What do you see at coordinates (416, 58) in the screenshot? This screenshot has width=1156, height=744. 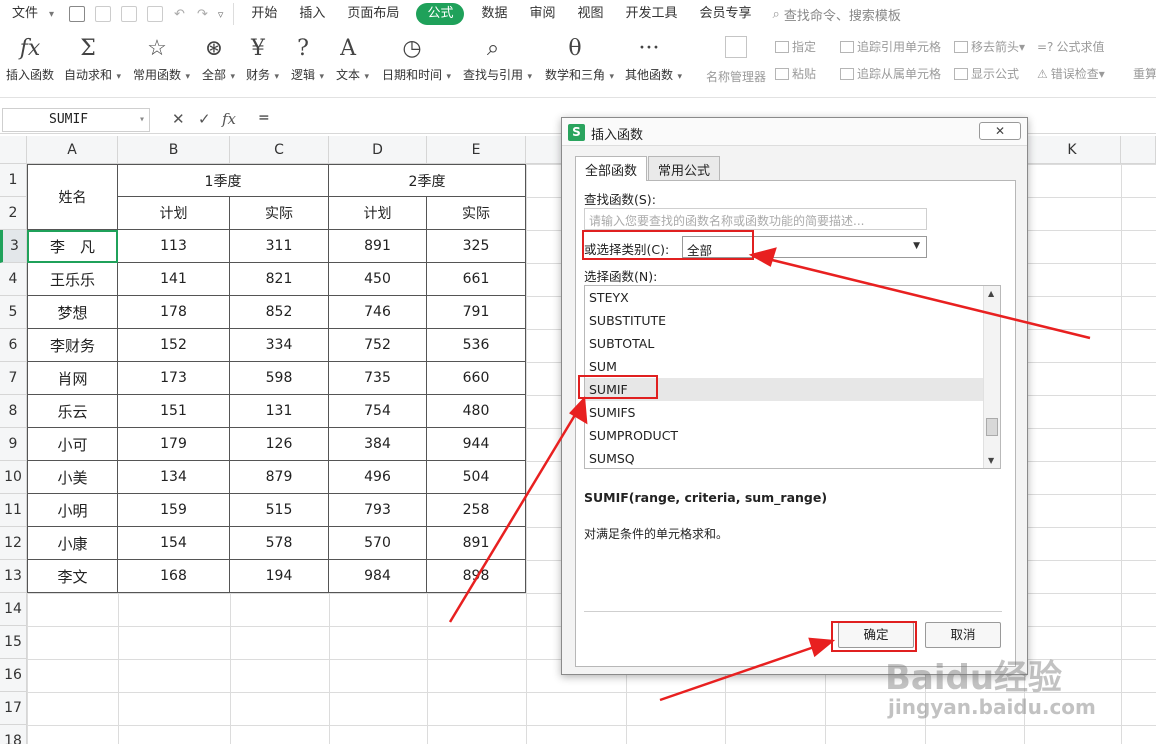 I see `ribbon-button-7: ◷ 日期和时间 ▾` at bounding box center [416, 58].